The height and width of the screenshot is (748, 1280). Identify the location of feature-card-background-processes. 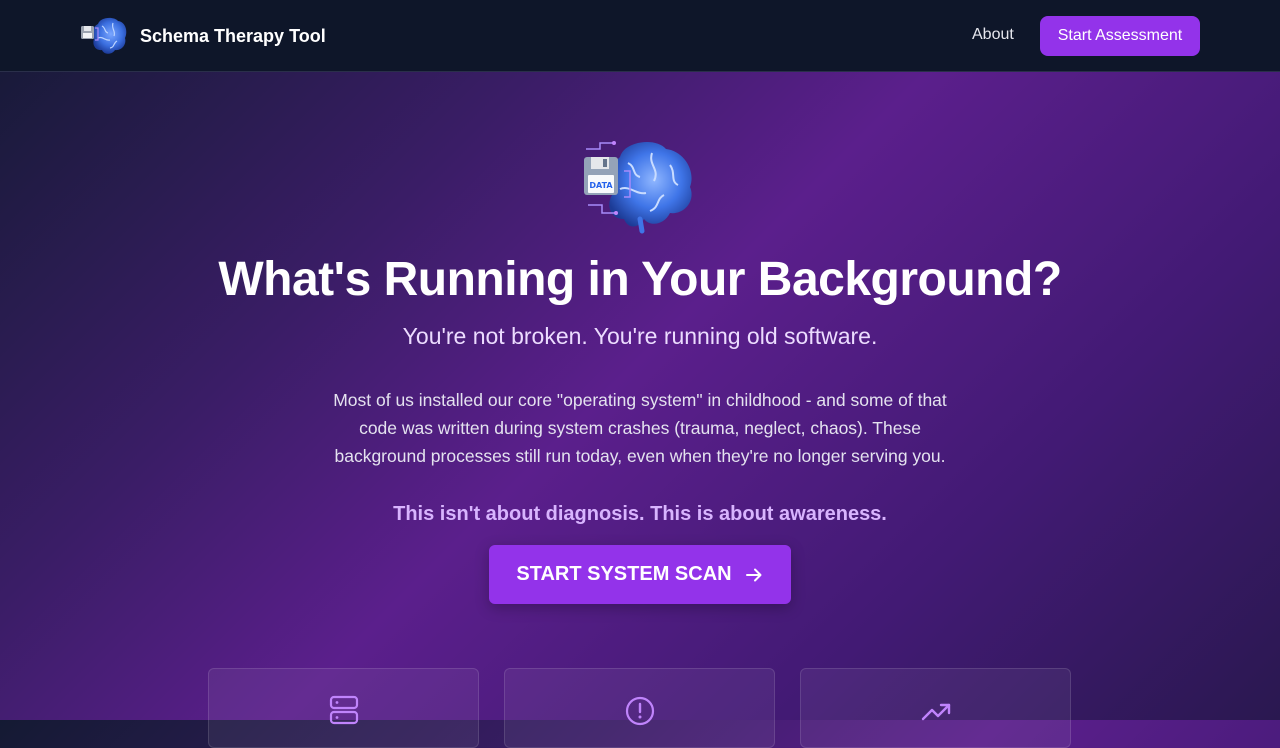
(343, 708).